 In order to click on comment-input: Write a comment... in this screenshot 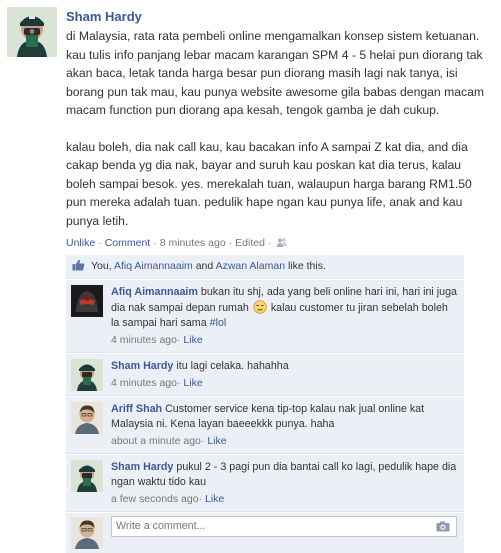, I will do `click(284, 526)`.